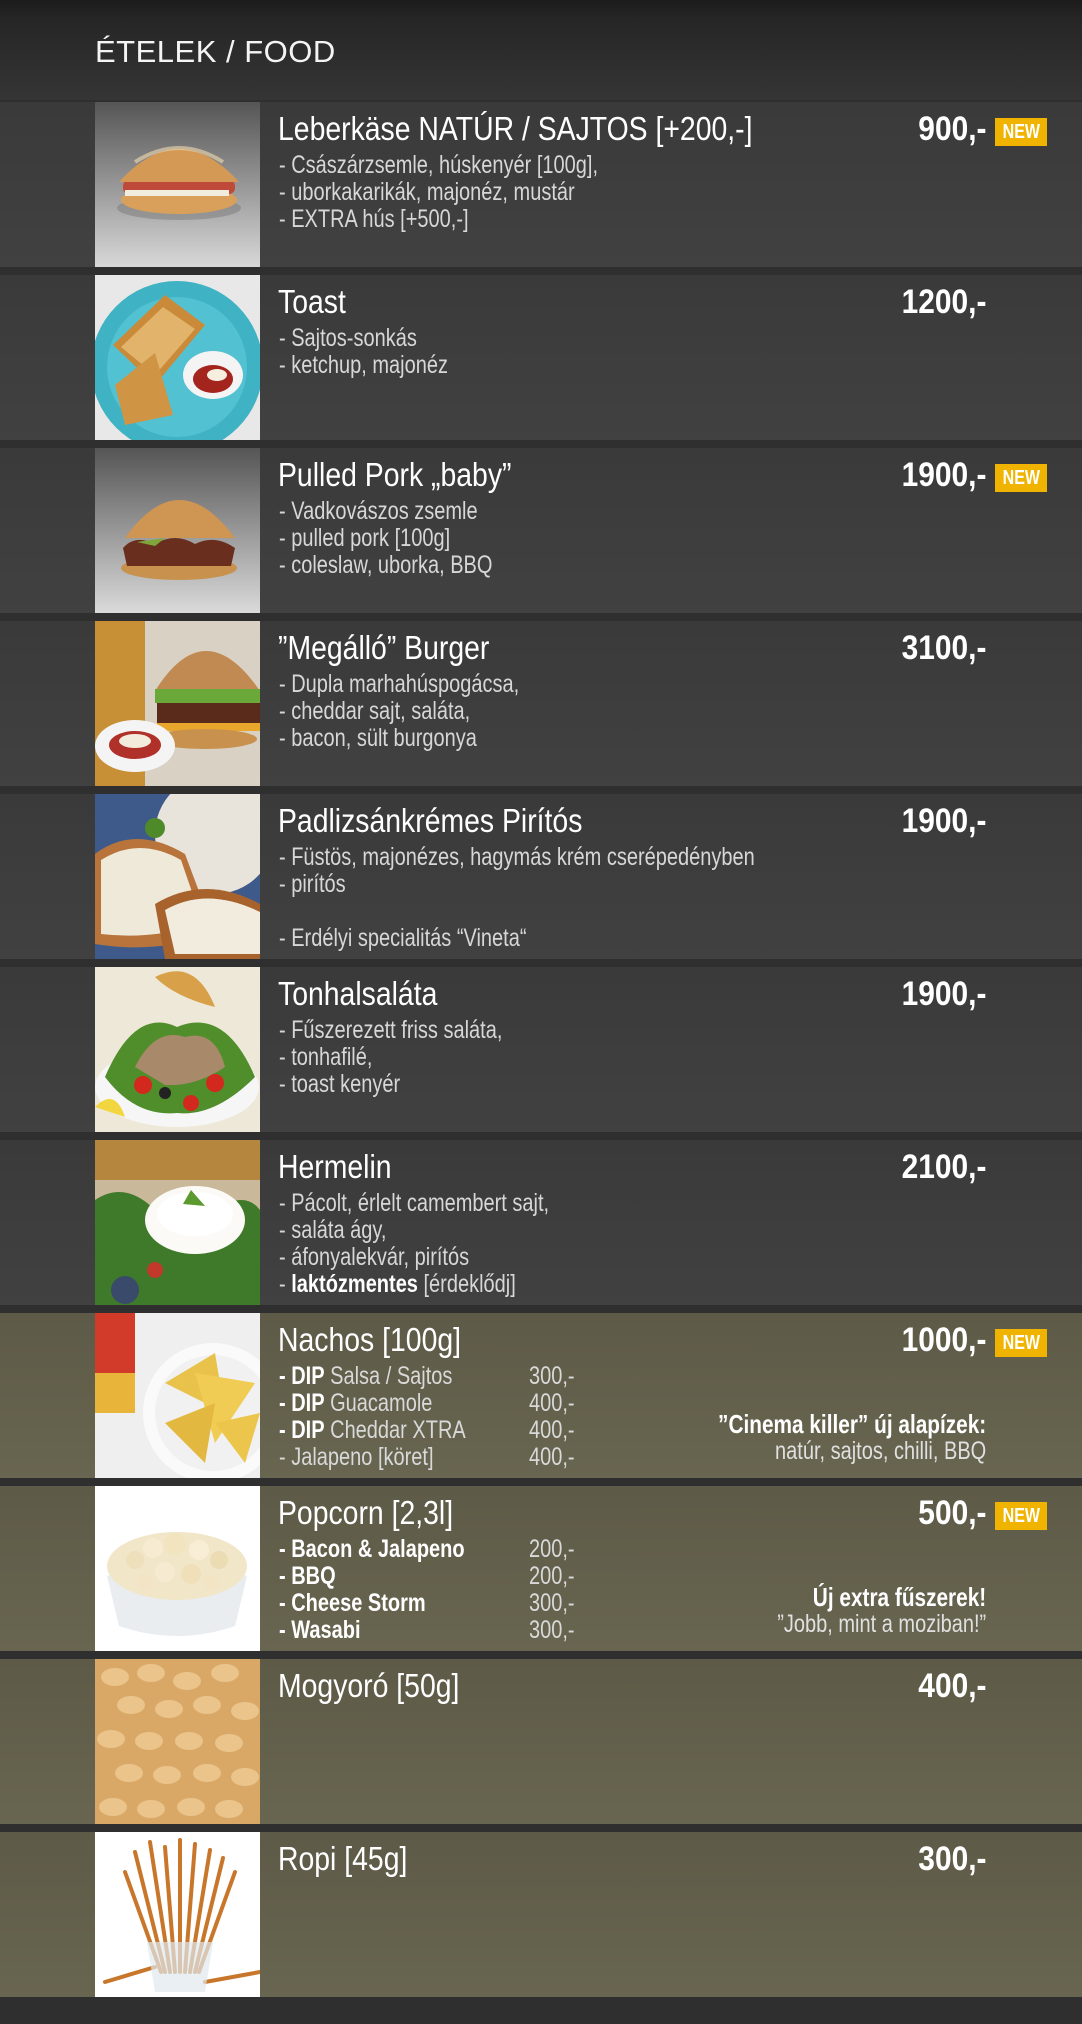 The width and height of the screenshot is (1082, 2024). I want to click on item-name: Popcorn [2,3l], so click(366, 1512).